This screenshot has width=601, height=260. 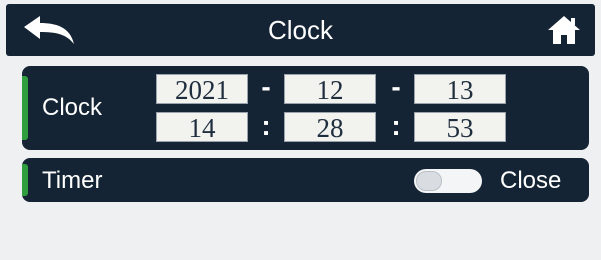 I want to click on back-button, so click(x=49, y=31).